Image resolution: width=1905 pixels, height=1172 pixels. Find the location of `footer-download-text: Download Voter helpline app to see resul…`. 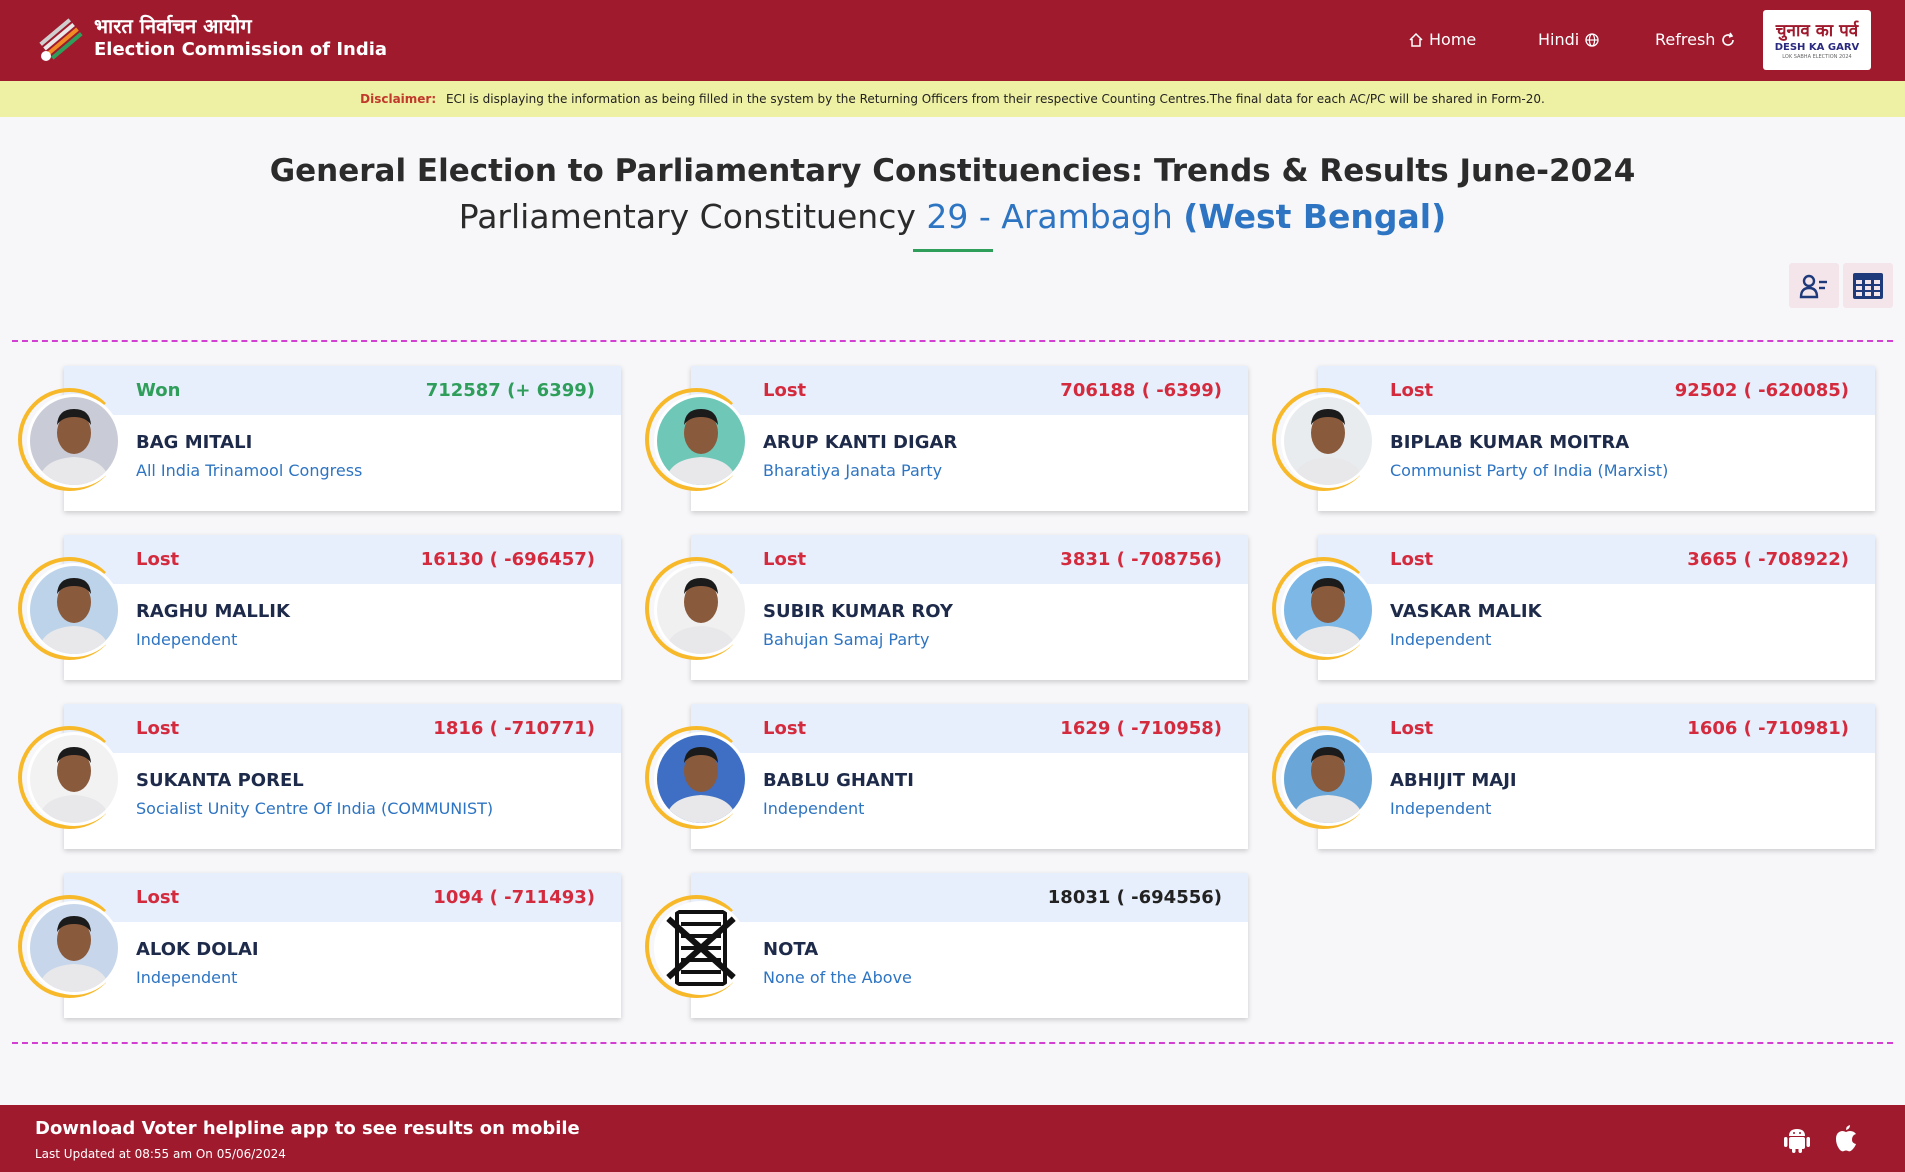

footer-download-text: Download Voter helpline app to see resul… is located at coordinates (307, 1128).